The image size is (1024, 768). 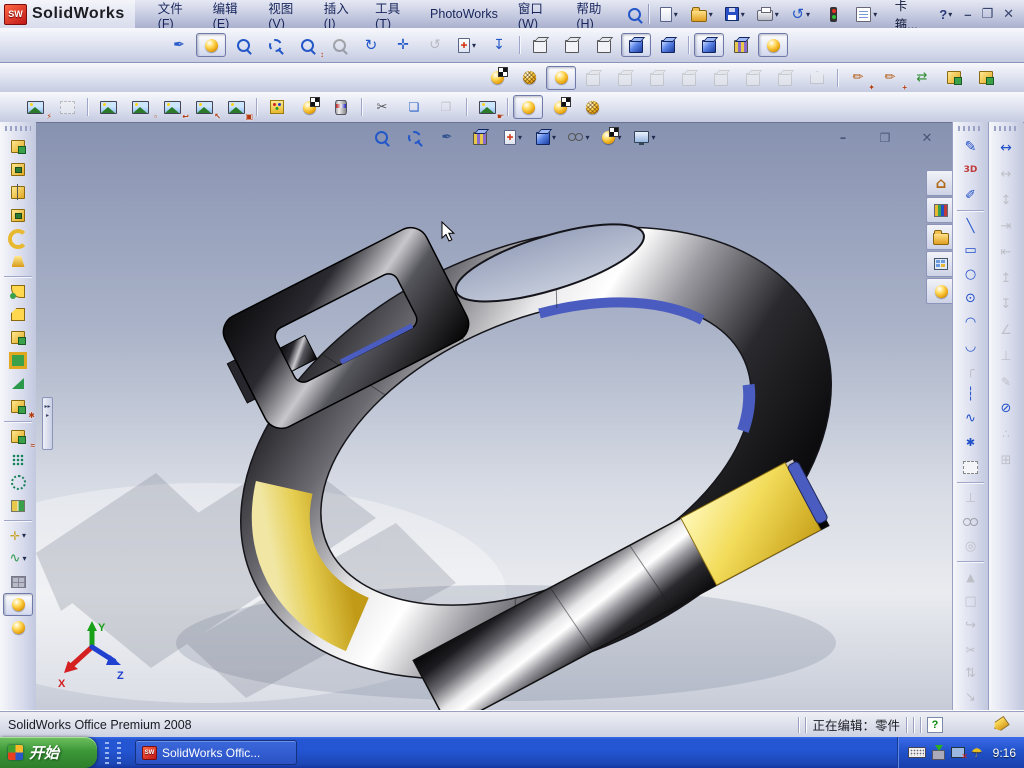 What do you see at coordinates (668, 45) in the screenshot?
I see `shaded-icon` at bounding box center [668, 45].